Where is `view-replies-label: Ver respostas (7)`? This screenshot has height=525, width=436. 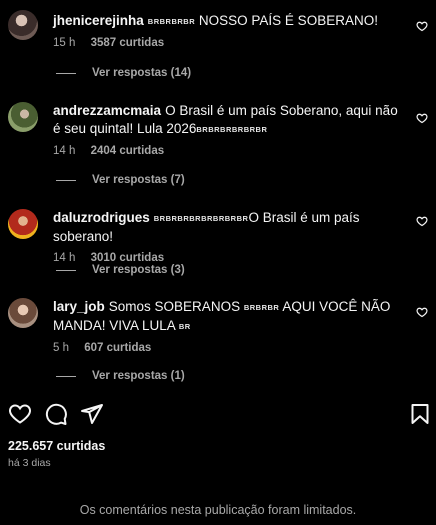
view-replies-label: Ver respostas (7) is located at coordinates (138, 180).